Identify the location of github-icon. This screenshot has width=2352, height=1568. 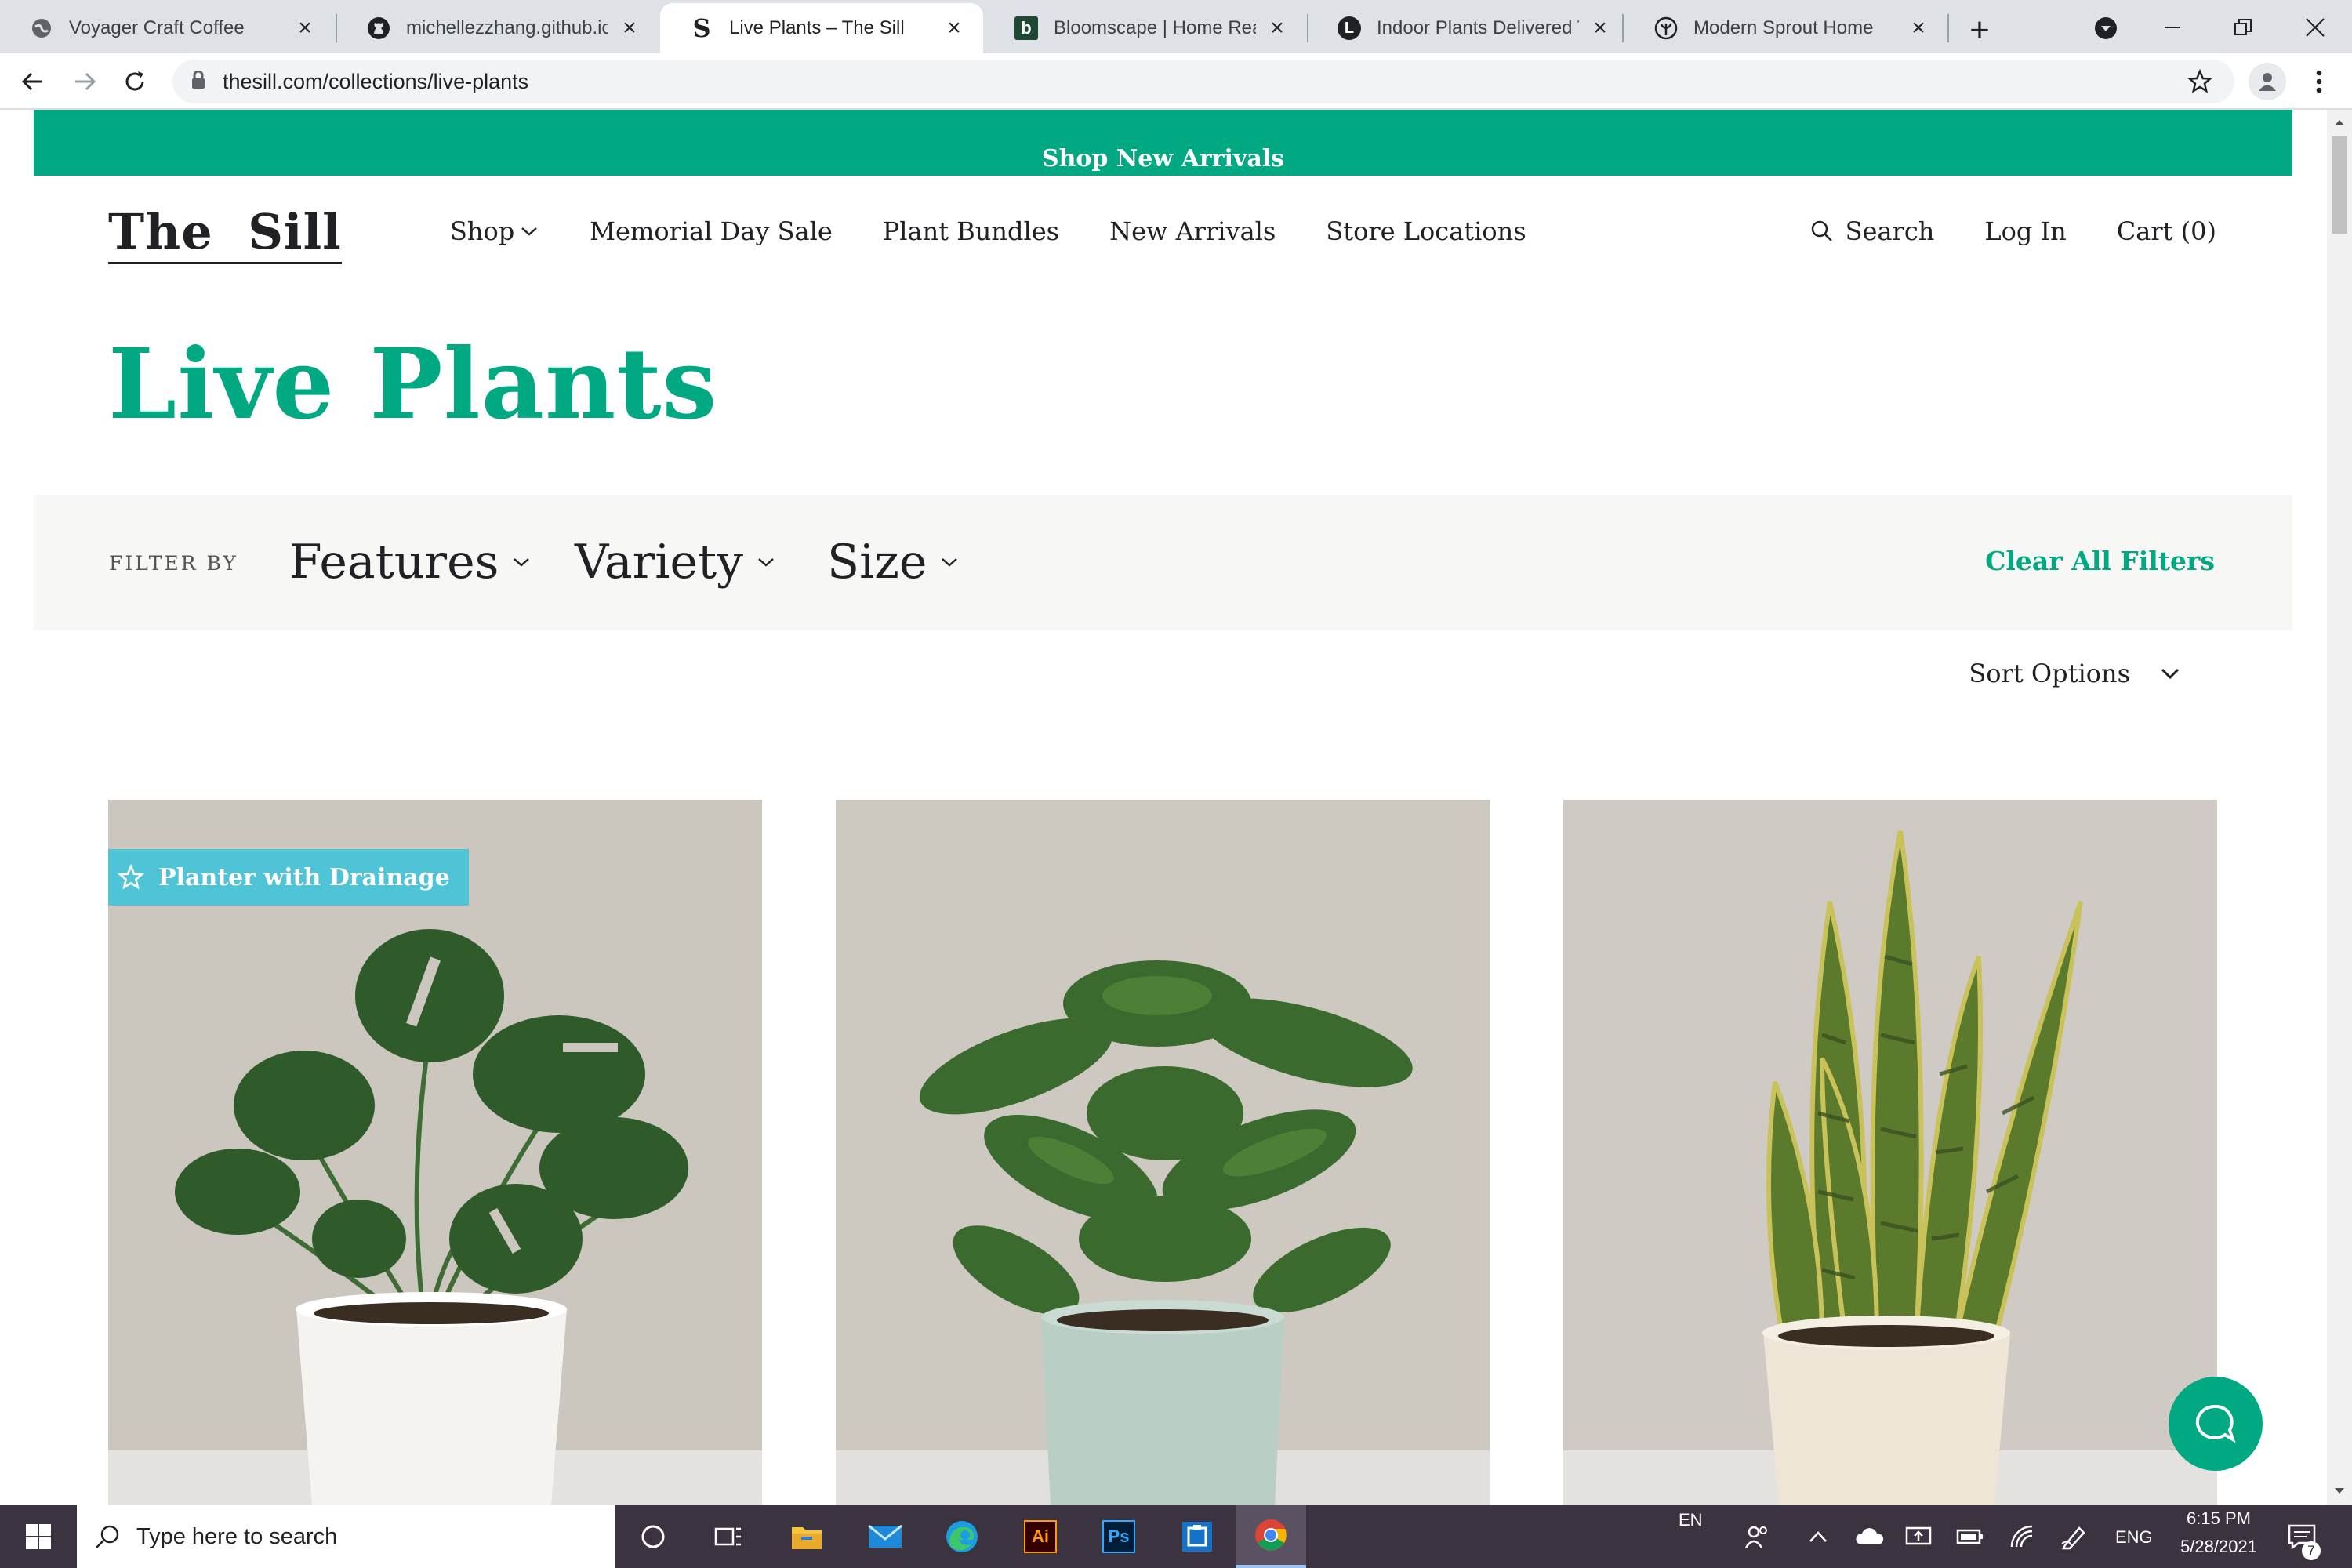
(378, 28).